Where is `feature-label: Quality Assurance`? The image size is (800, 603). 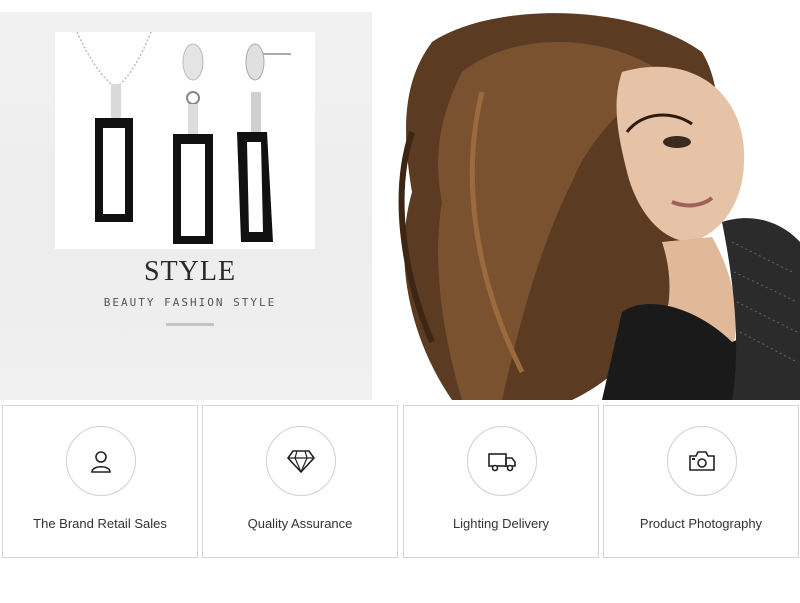
feature-label: Quality Assurance is located at coordinates (300, 523).